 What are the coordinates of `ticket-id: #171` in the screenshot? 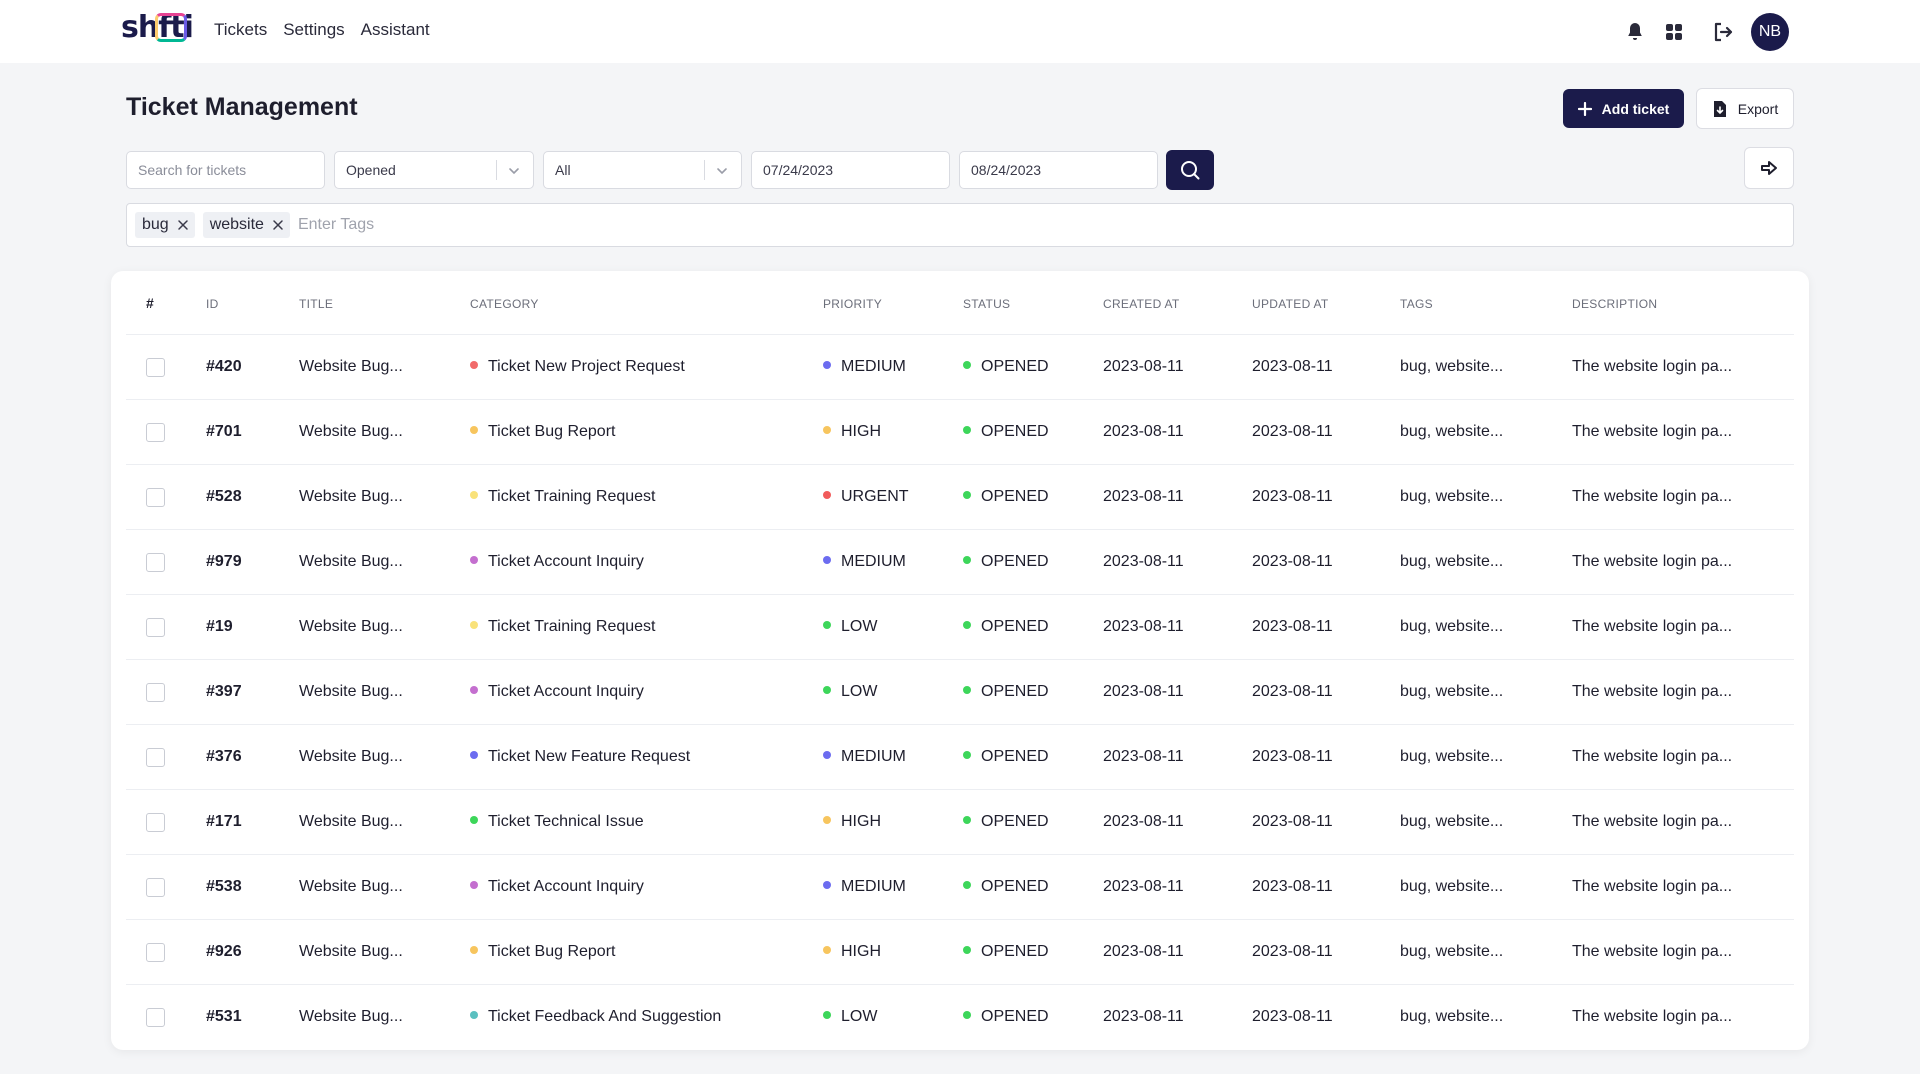 It's located at (224, 822).